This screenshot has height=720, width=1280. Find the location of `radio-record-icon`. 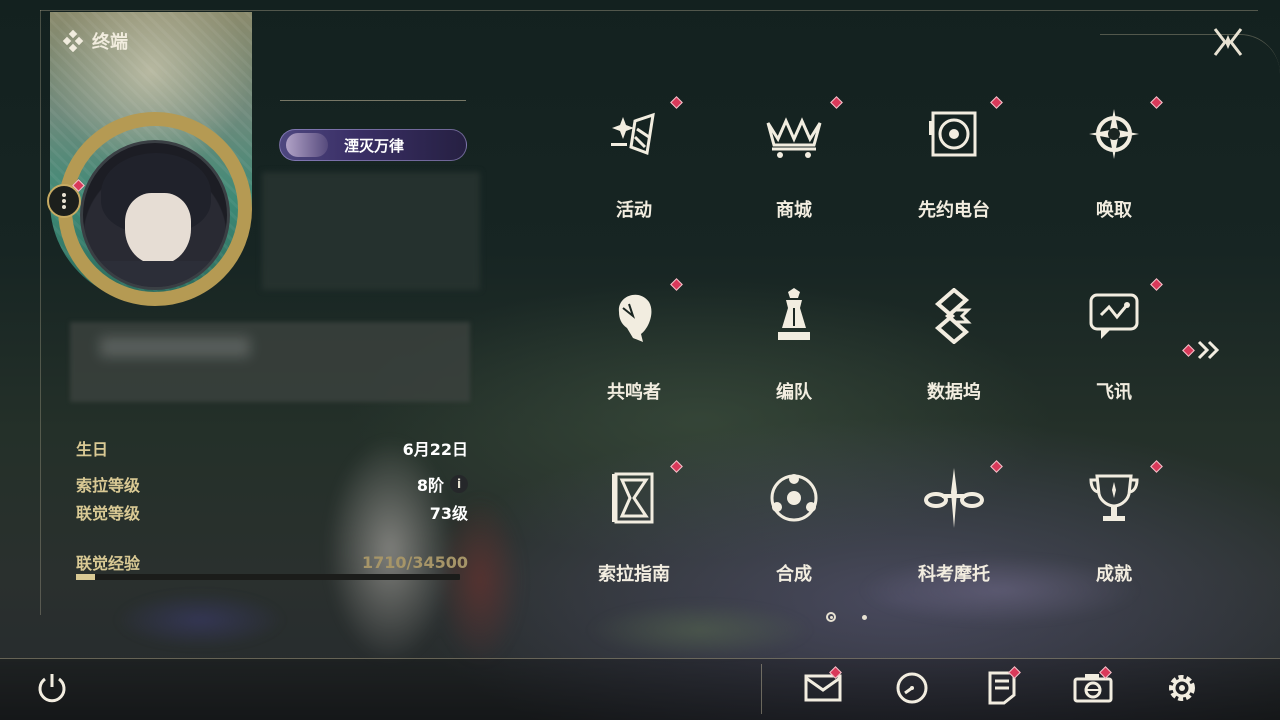

radio-record-icon is located at coordinates (953, 134).